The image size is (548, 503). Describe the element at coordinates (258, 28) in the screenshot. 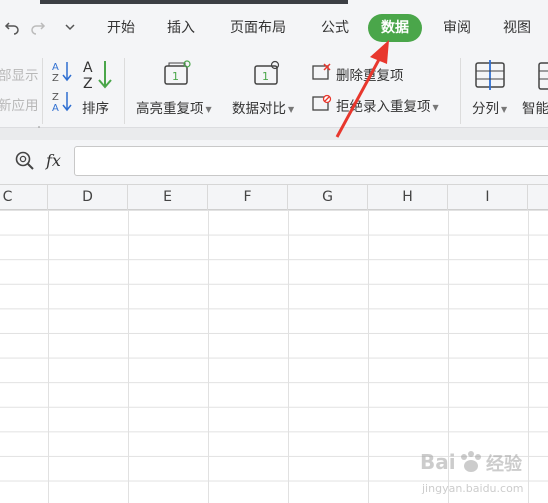

I see `tab-page-layout: 页面布局` at that location.